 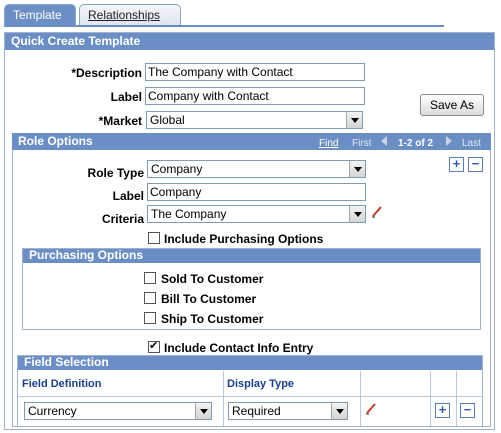 I want to click on ship-to-label: Ship To Customer, so click(x=212, y=319).